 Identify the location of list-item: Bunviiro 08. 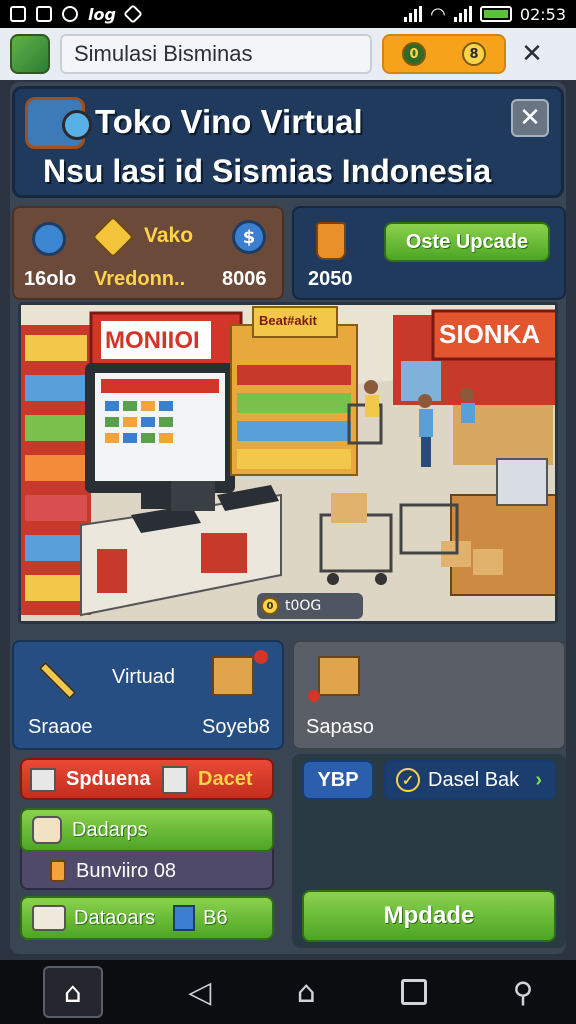
(147, 871).